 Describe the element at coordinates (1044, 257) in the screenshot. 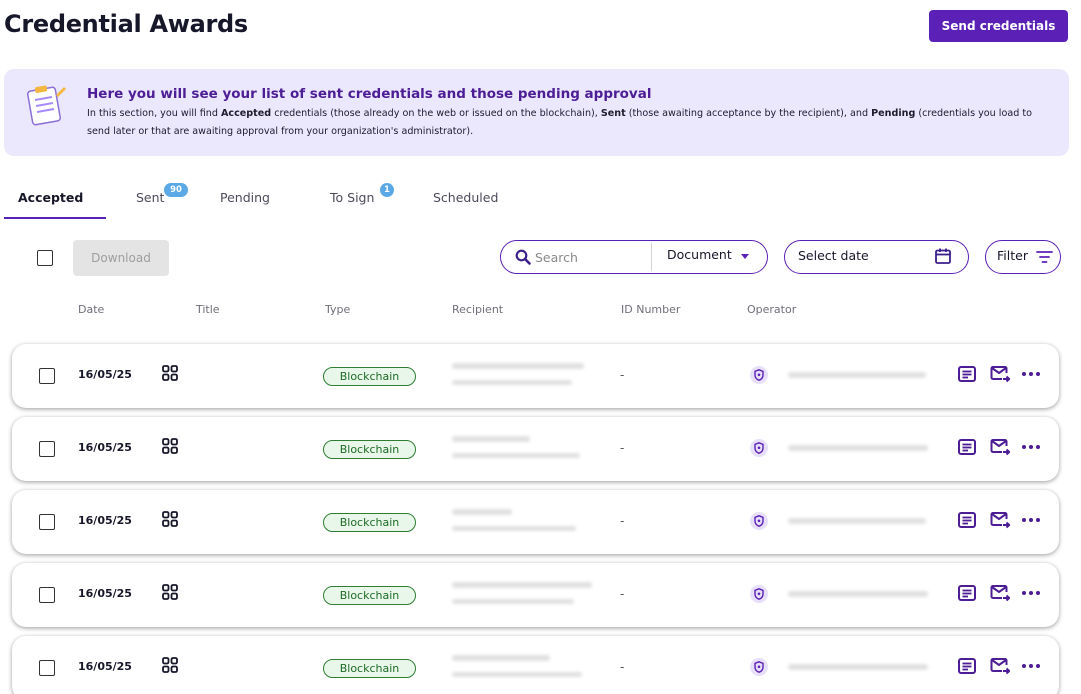

I see `filter-icon` at that location.